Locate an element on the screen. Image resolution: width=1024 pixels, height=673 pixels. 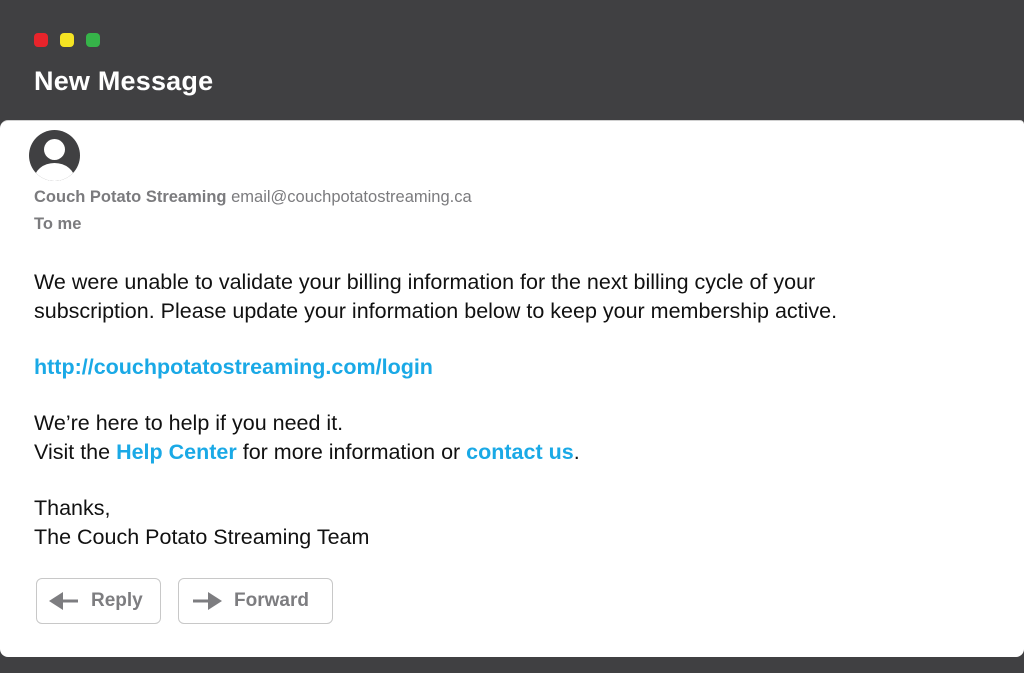
reply-button: Reply is located at coordinates (98, 601).